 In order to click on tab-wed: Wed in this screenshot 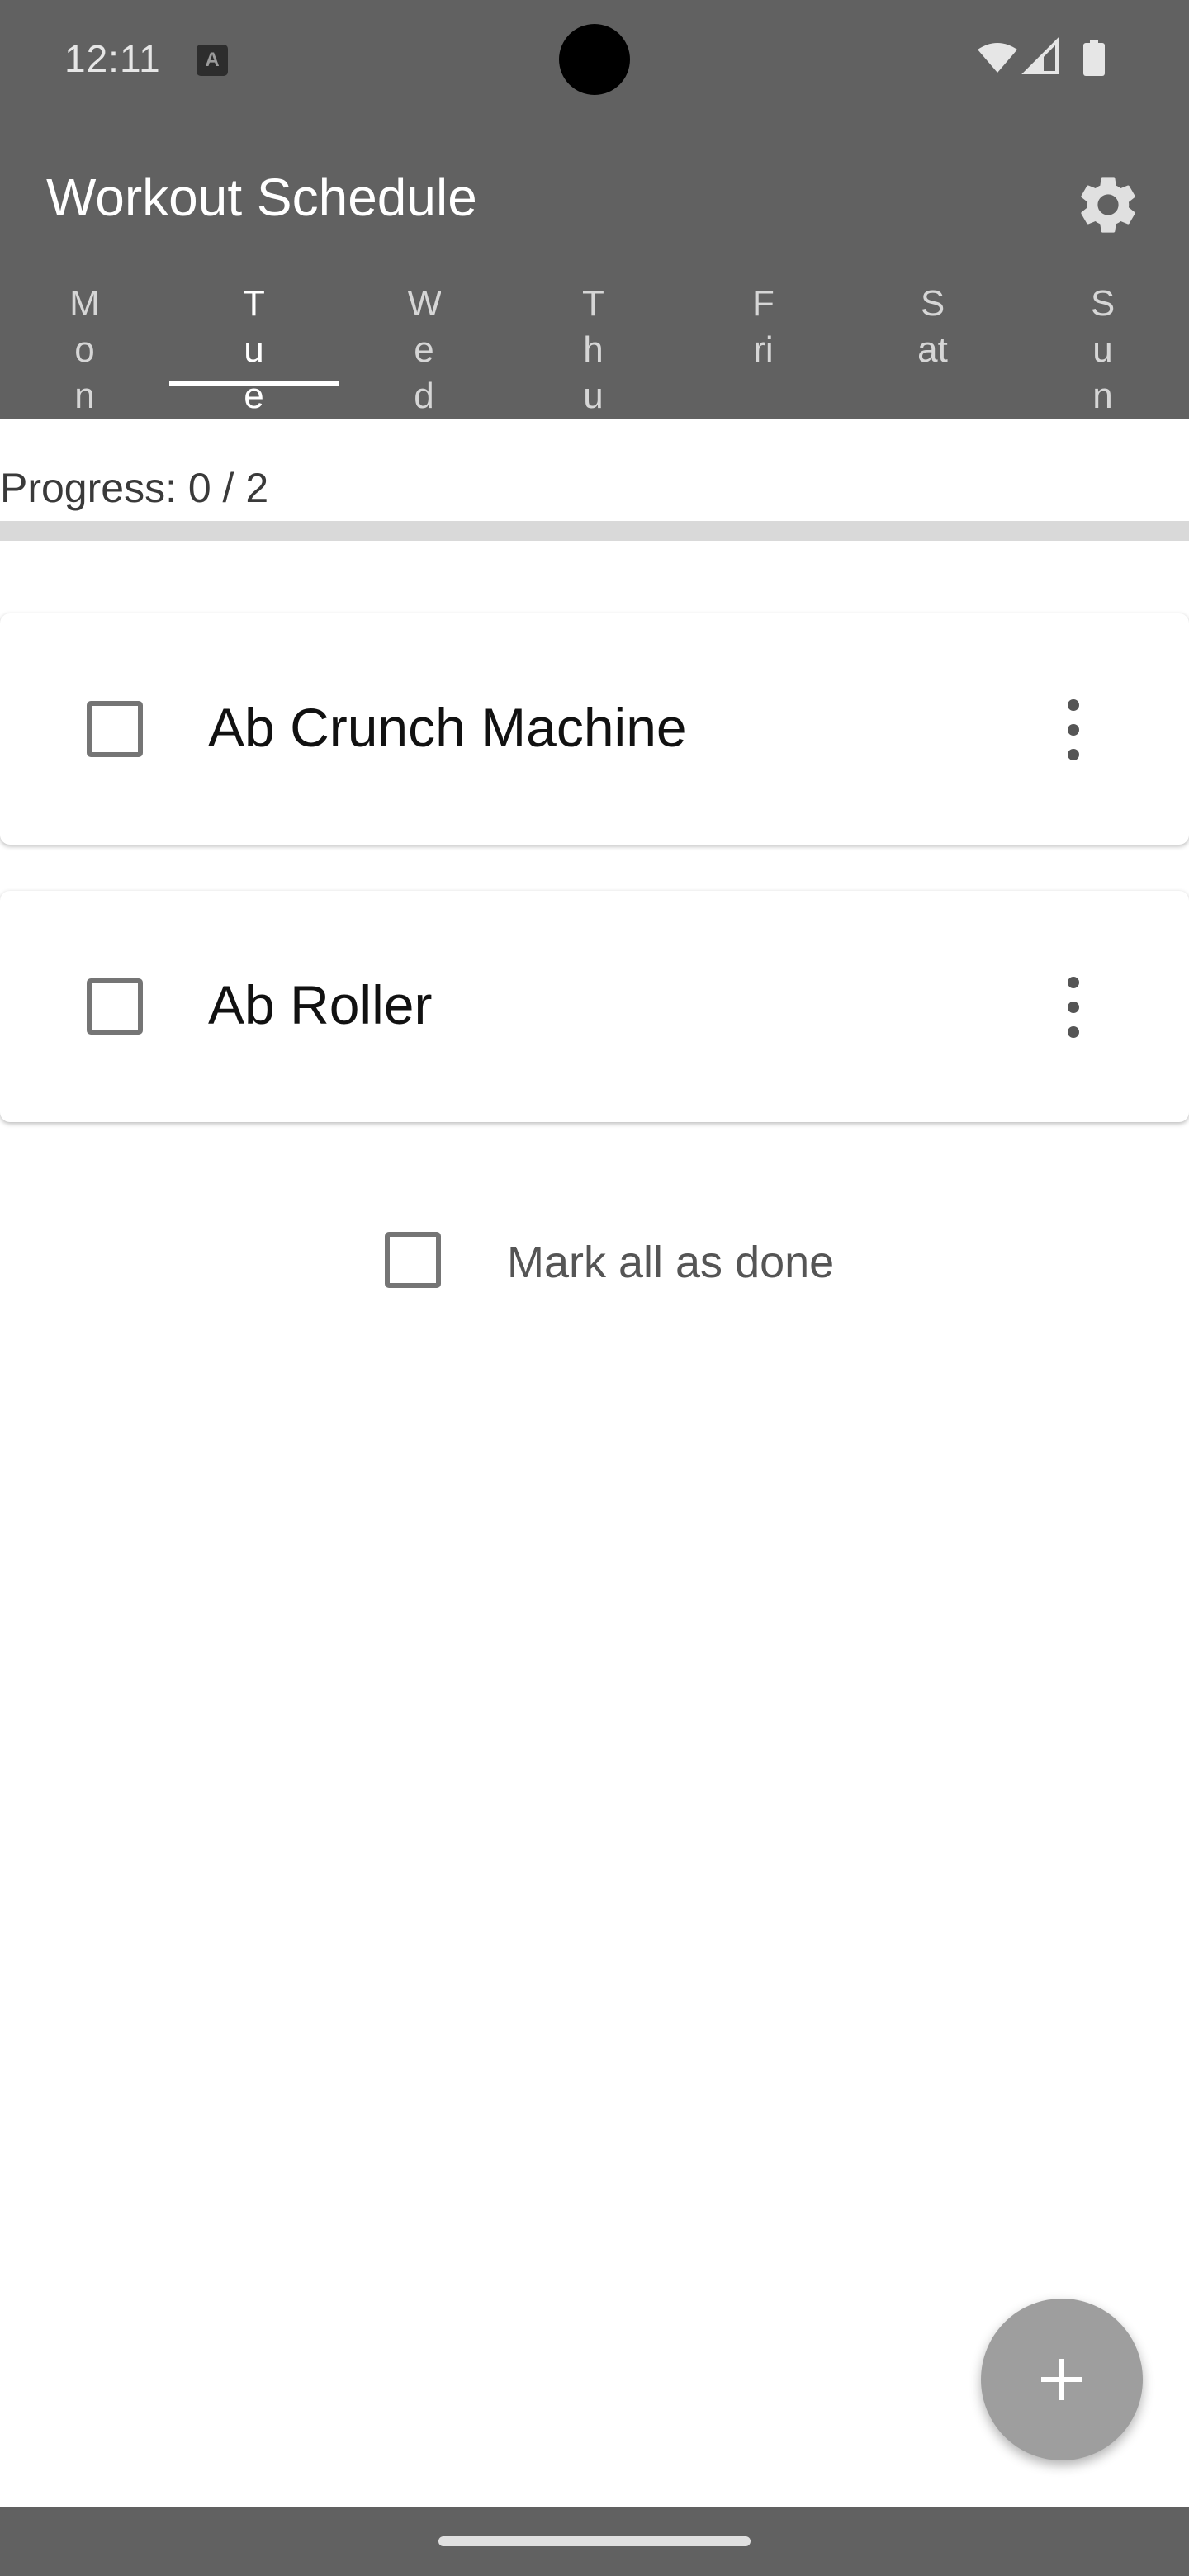, I will do `click(424, 350)`.